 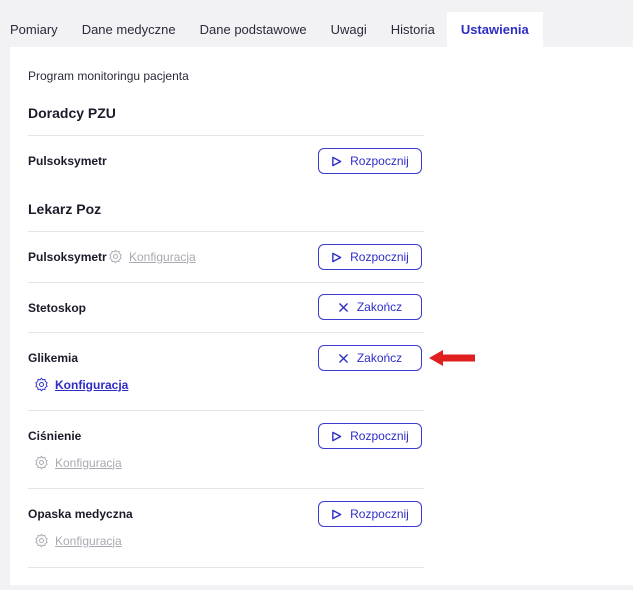 I want to click on group-title-lekarz: Lekarz Poz, so click(x=65, y=209).